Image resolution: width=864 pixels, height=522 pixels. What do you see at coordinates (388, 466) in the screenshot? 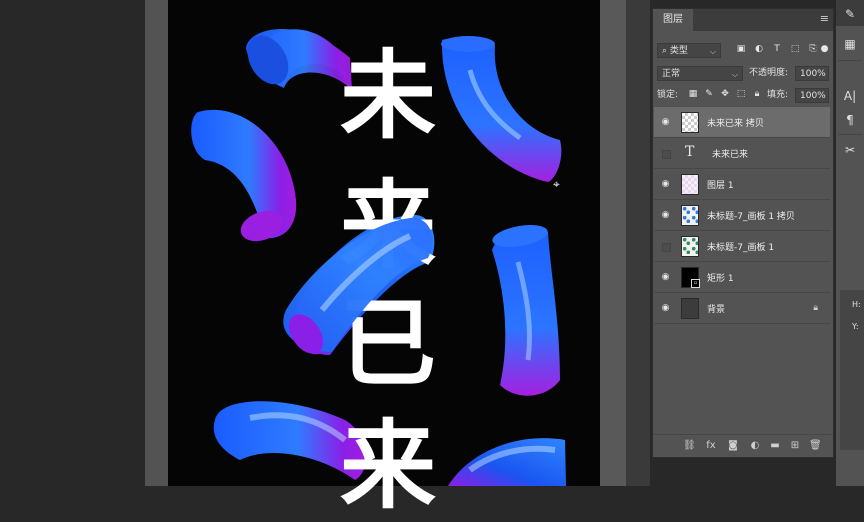
I see `headline-char-4: 来` at bounding box center [388, 466].